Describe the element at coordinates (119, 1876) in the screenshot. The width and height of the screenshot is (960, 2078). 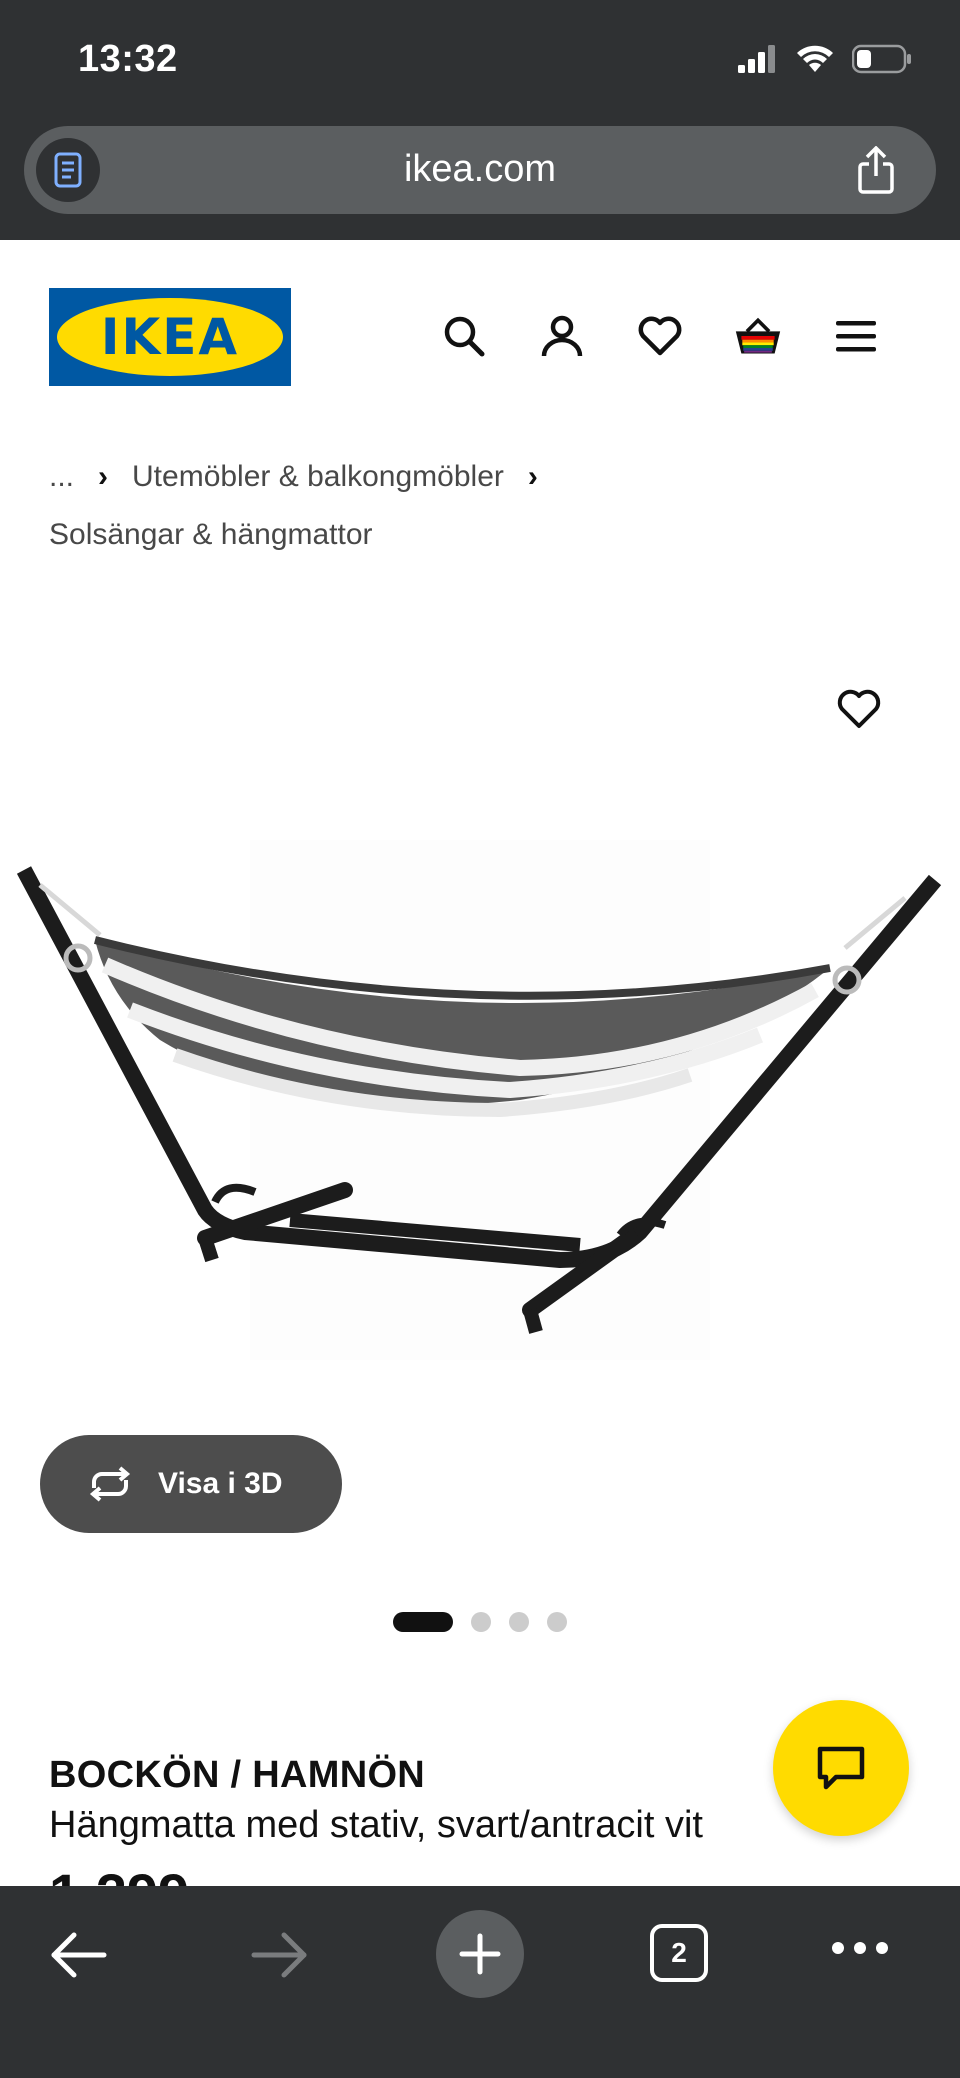
I see `product-price: 1 299` at that location.